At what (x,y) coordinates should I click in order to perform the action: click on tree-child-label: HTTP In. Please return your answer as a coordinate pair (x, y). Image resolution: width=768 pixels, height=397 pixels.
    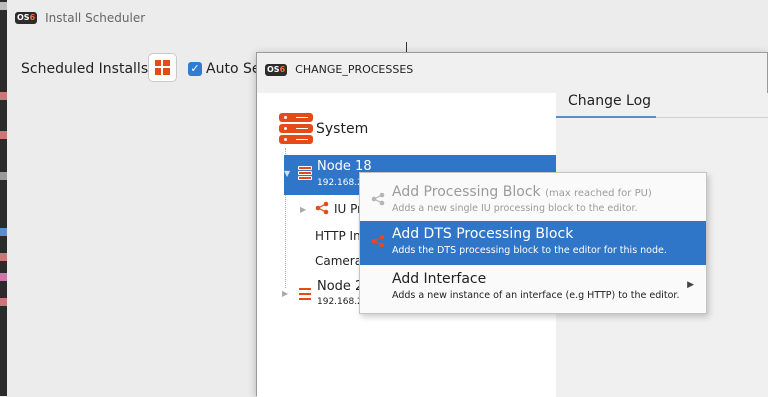
    Looking at the image, I should click on (338, 236).